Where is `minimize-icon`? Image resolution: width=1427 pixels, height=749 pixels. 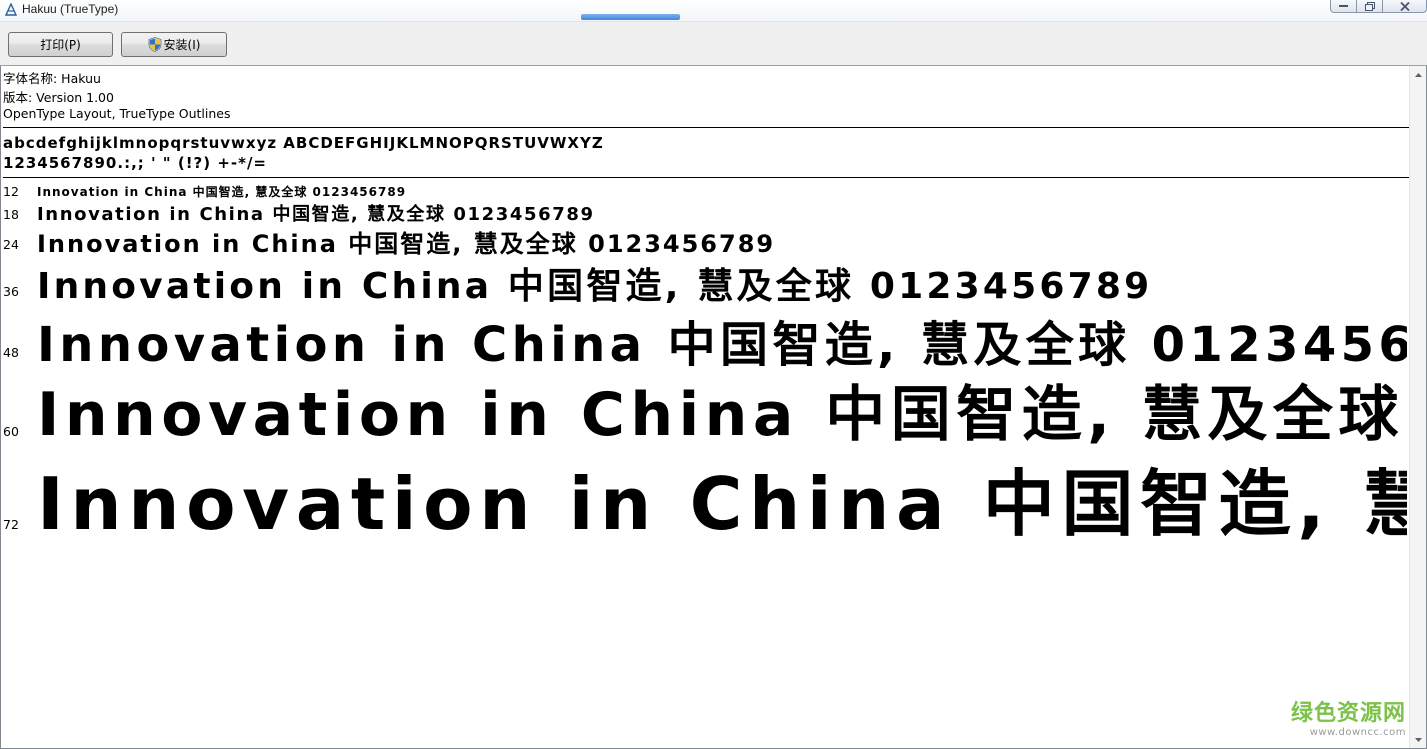 minimize-icon is located at coordinates (1343, 6).